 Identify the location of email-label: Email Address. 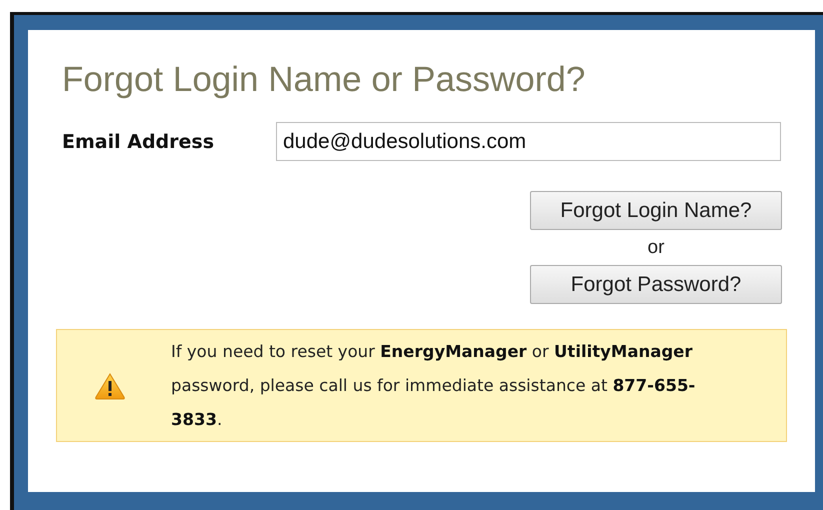
(139, 141).